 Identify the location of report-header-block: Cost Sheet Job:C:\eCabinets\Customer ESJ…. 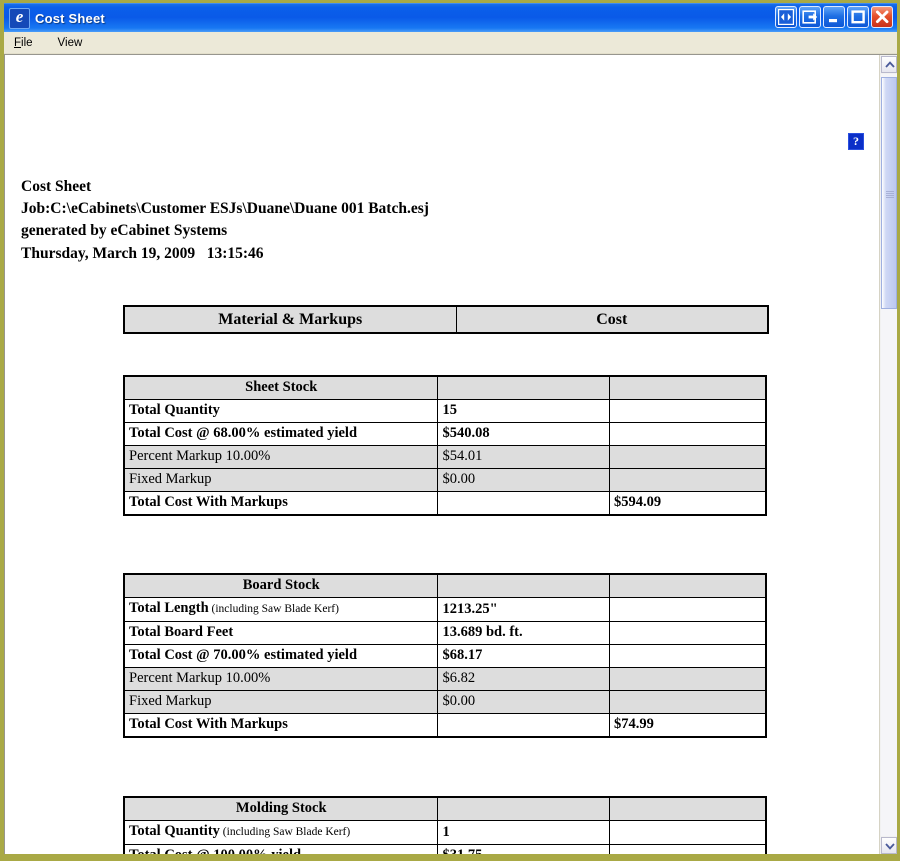
(225, 220).